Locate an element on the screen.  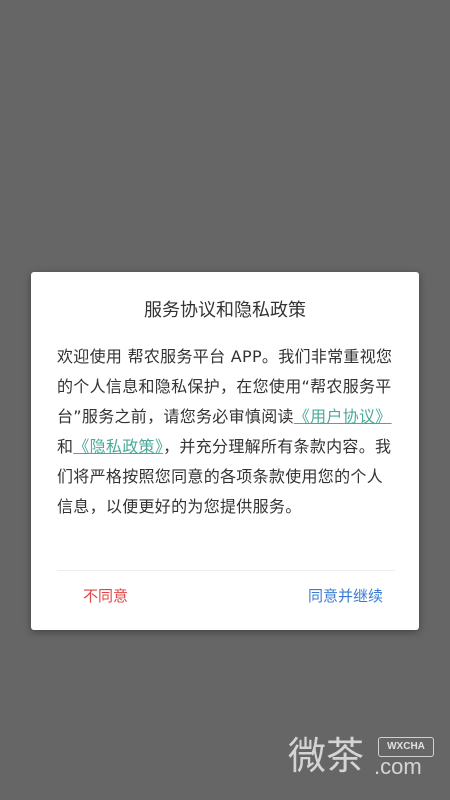
watermark-cn-text: 微茶 is located at coordinates (326, 756).